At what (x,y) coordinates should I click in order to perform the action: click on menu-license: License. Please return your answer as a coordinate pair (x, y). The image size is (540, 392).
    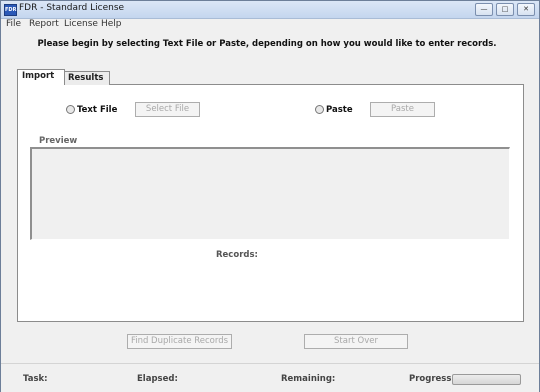
    Looking at the image, I should click on (81, 24).